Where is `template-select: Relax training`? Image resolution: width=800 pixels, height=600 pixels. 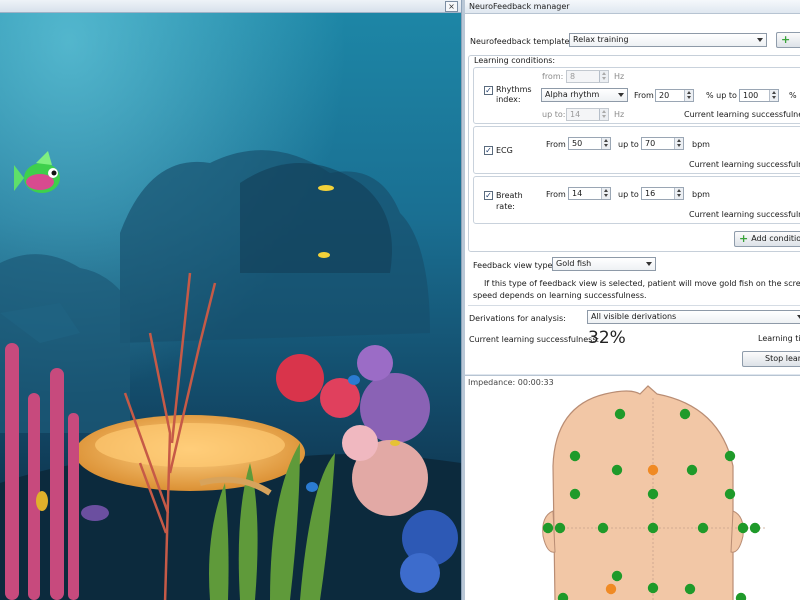 template-select: Relax training is located at coordinates (668, 40).